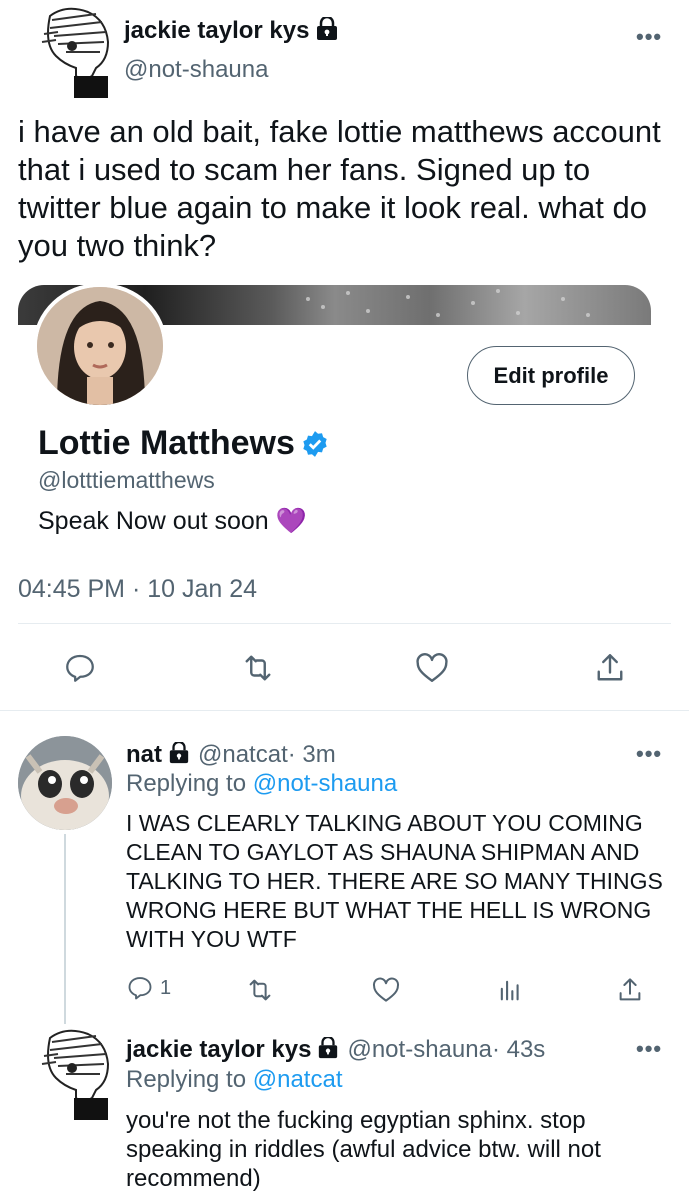 Image resolution: width=689 pixels, height=1200 pixels. What do you see at coordinates (218, 1050) in the screenshot?
I see `reply-author-name: jackie taylor kys` at bounding box center [218, 1050].